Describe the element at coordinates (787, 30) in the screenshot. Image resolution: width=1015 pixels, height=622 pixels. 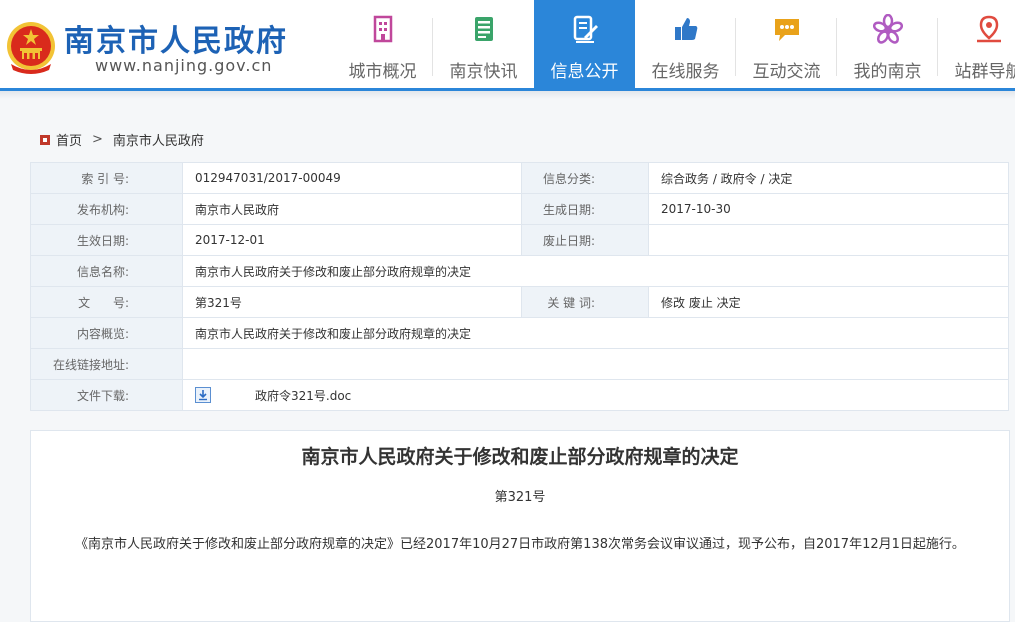
I see `chat-bubble-icon` at that location.